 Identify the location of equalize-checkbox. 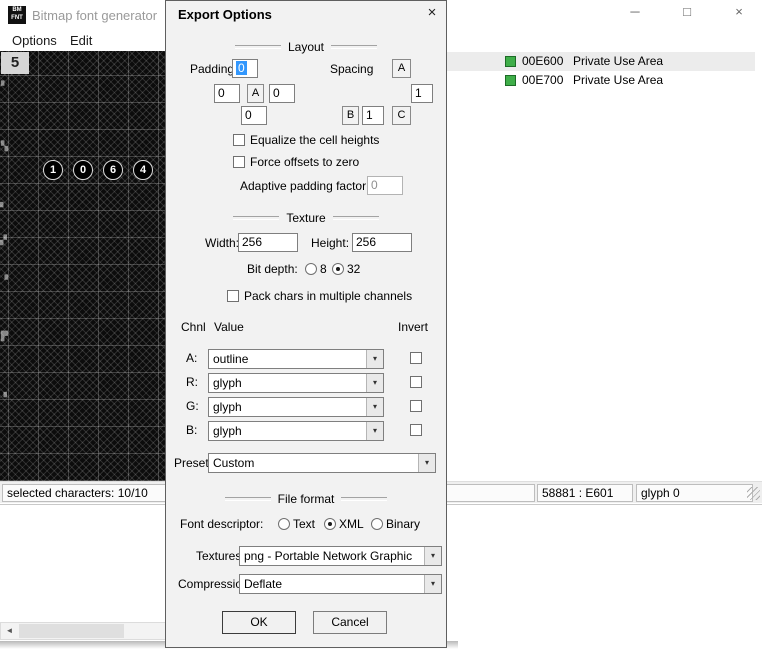
(239, 140).